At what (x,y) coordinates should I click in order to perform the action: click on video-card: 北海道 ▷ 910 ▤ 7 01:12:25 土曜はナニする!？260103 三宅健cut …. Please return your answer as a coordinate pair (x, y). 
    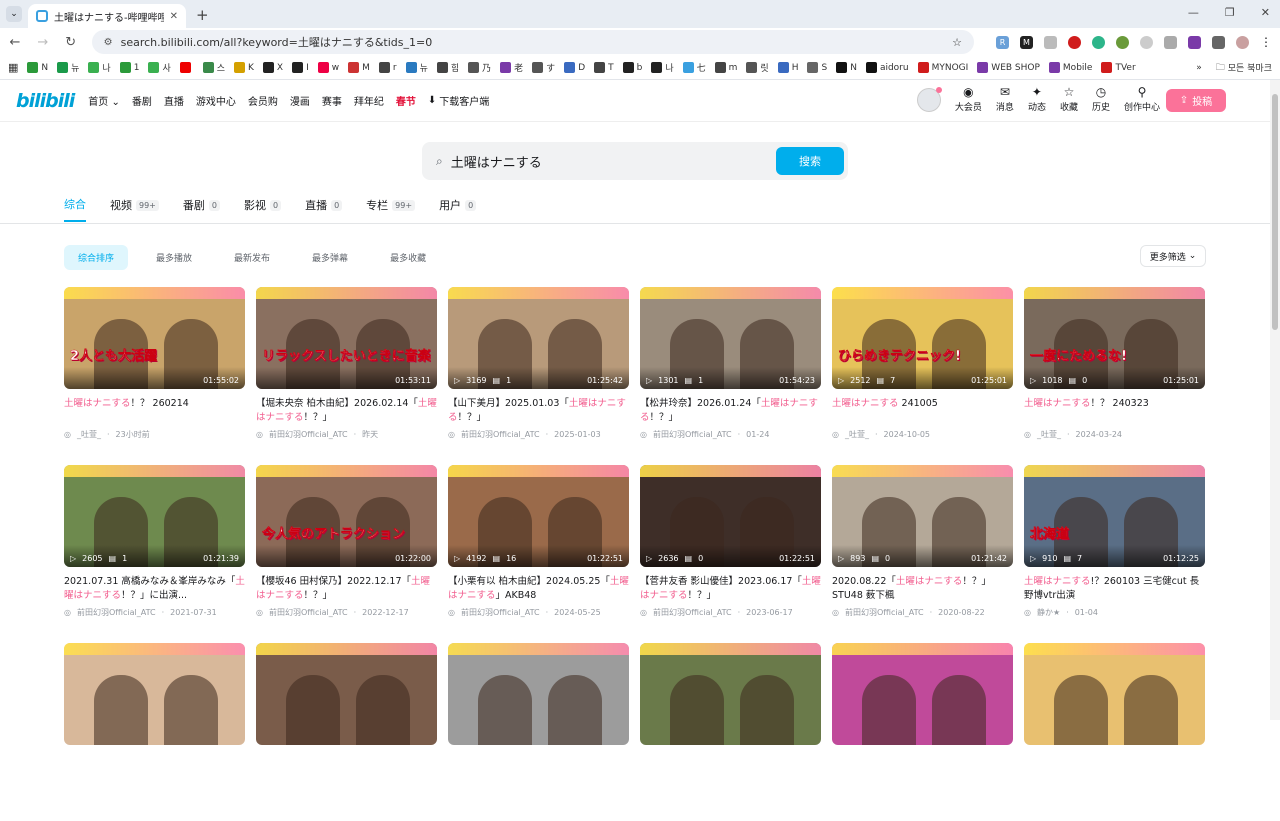
    Looking at the image, I should click on (1114, 554).